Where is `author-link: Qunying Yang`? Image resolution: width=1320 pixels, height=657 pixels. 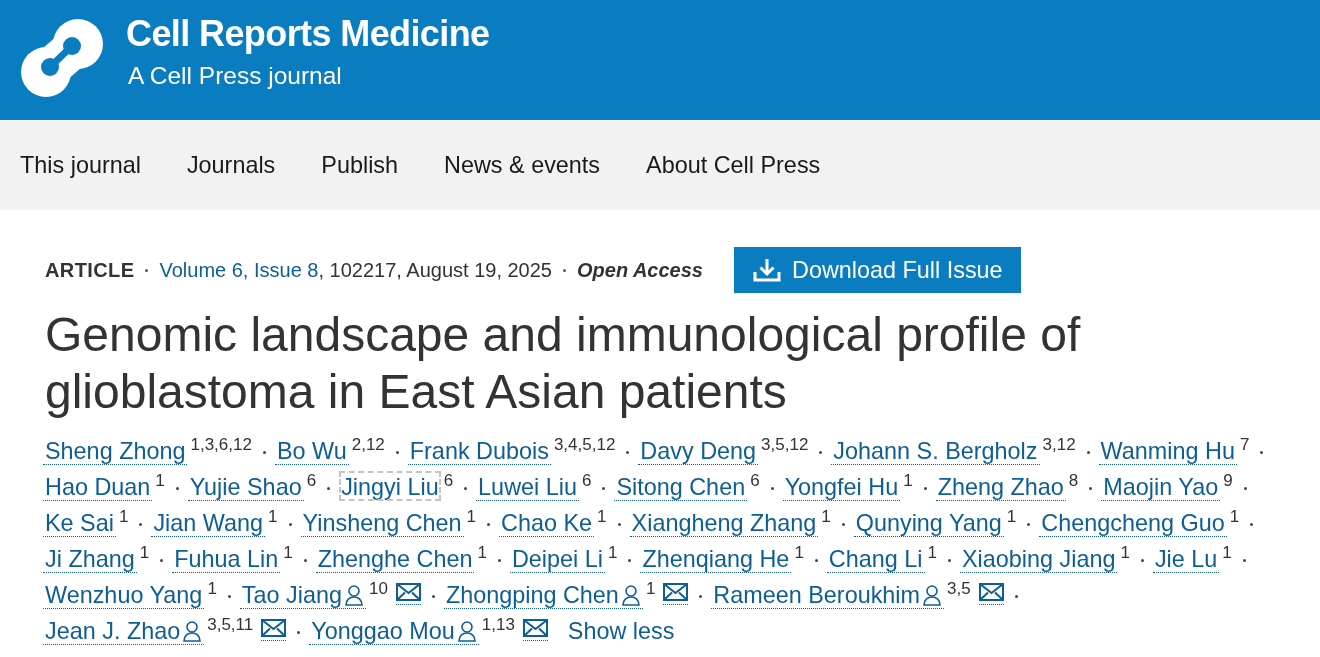
author-link: Qunying Yang is located at coordinates (928, 522).